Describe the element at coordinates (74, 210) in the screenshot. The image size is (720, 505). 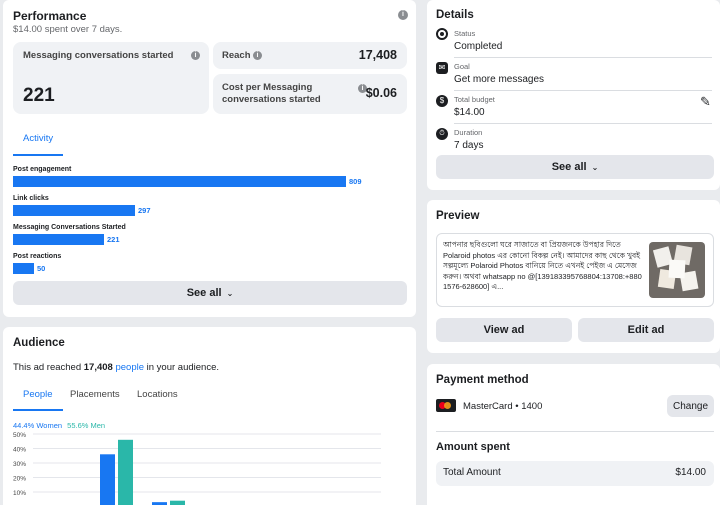
I see `bar-link-clicks` at that location.